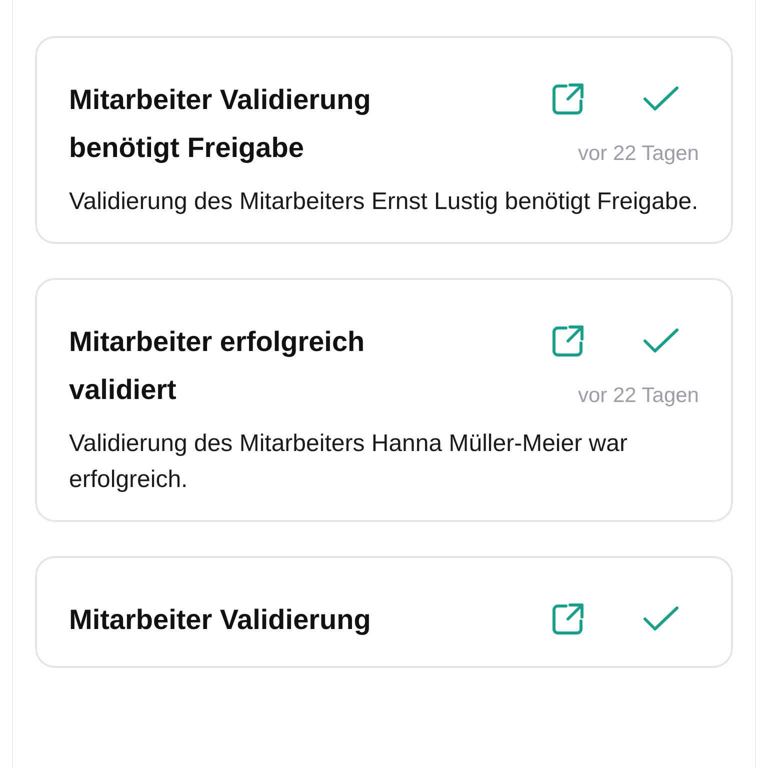  Describe the element at coordinates (217, 366) in the screenshot. I see `notification-title: Mitarbeiter erfolgreich validiert` at that location.